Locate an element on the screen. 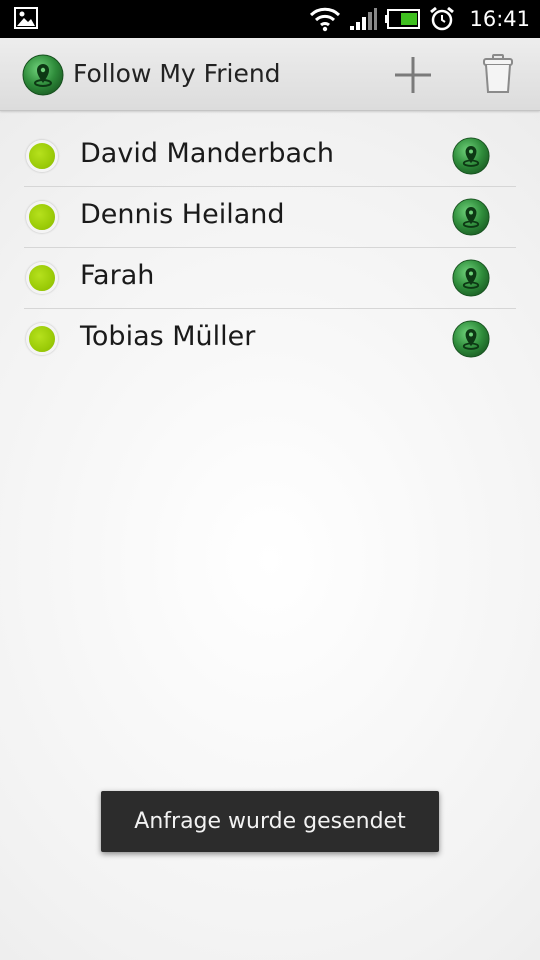 The image size is (540, 960). trash-icon is located at coordinates (498, 74).